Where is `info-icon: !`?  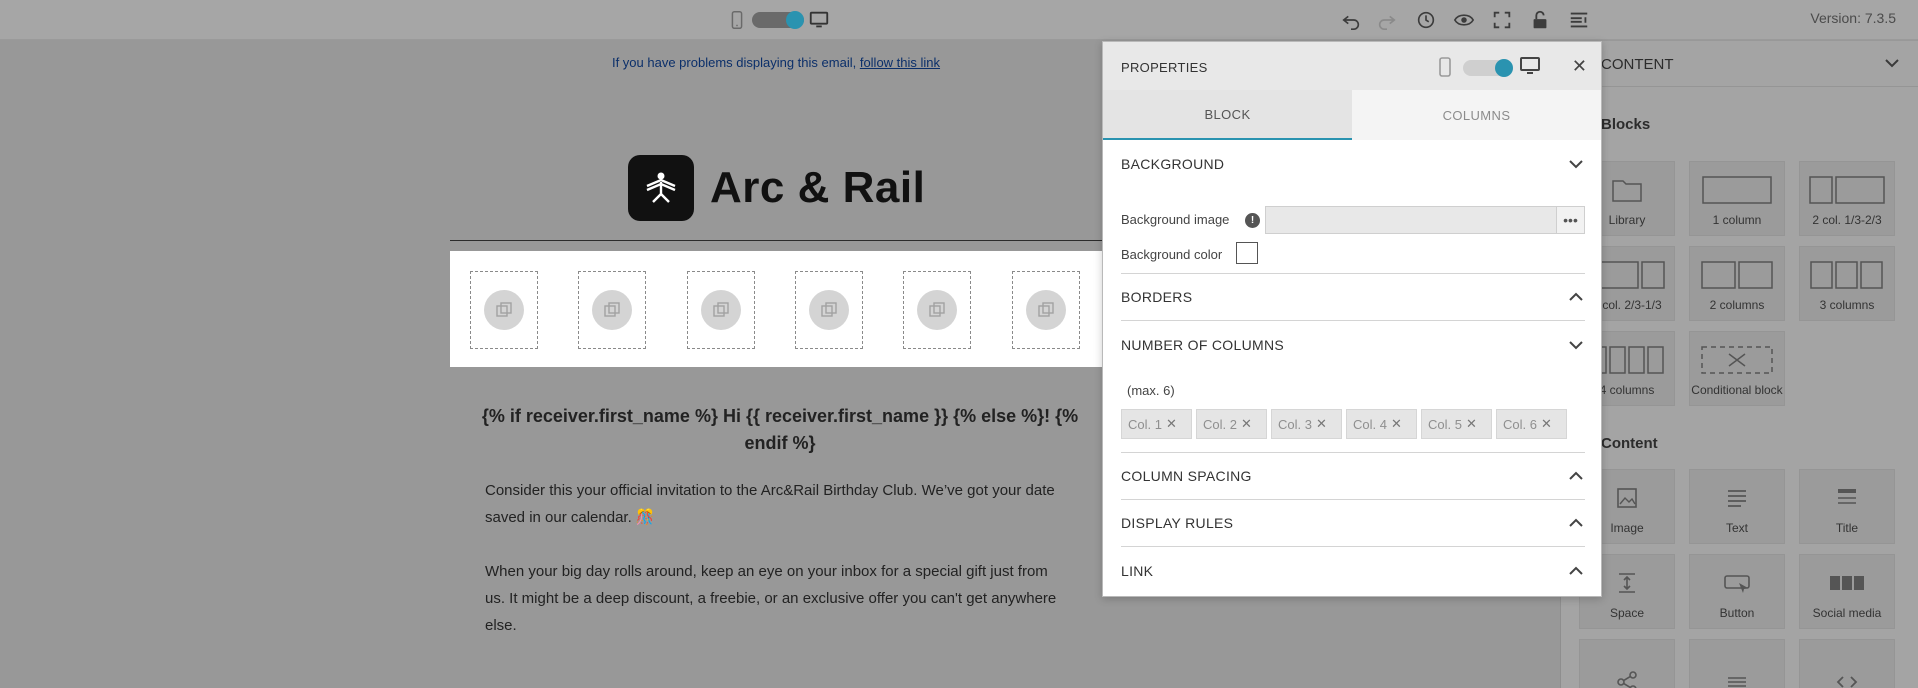
info-icon: ! is located at coordinates (1252, 220).